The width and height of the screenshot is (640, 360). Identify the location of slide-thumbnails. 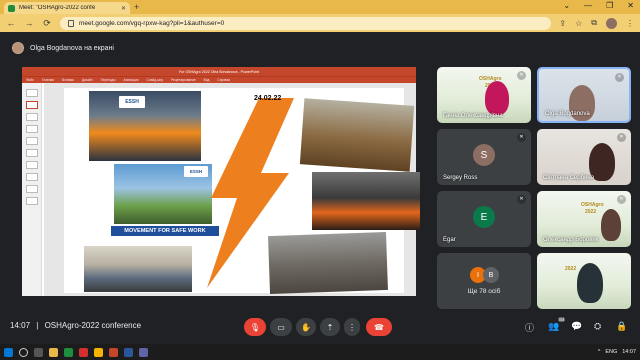
(32, 189).